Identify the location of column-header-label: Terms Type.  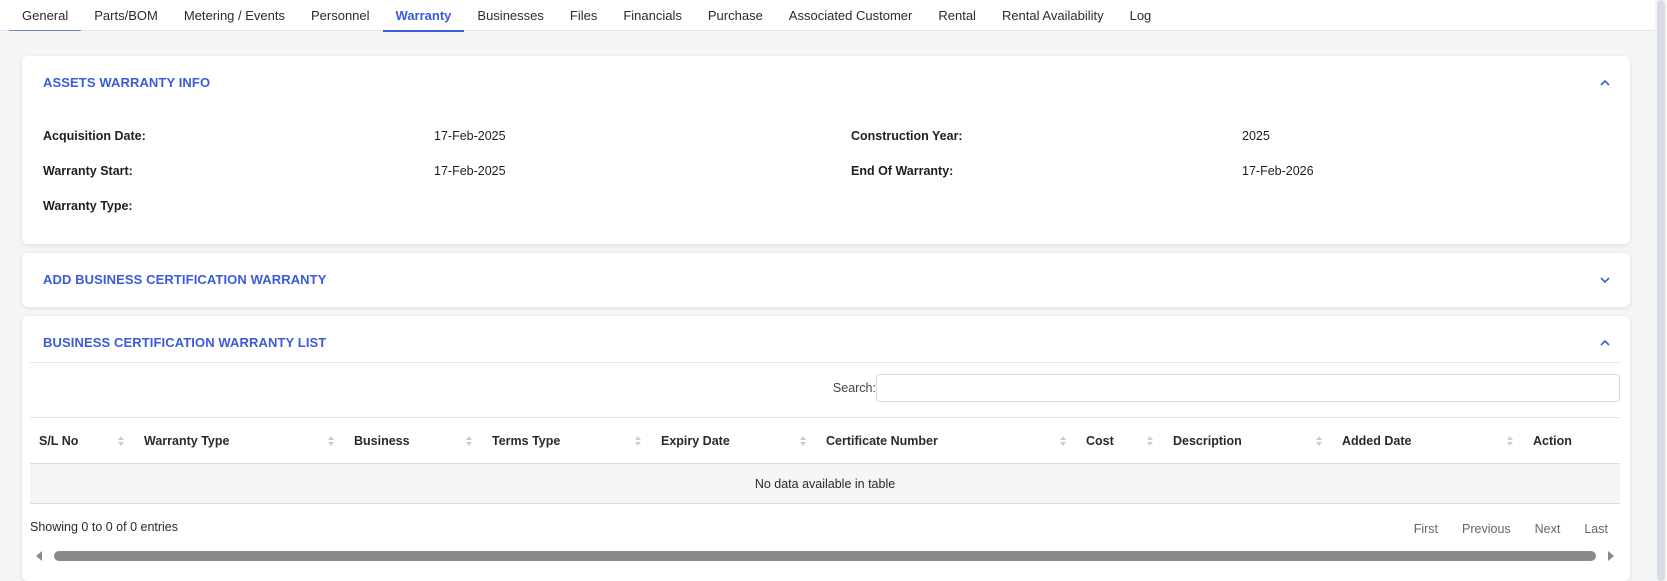
(526, 440).